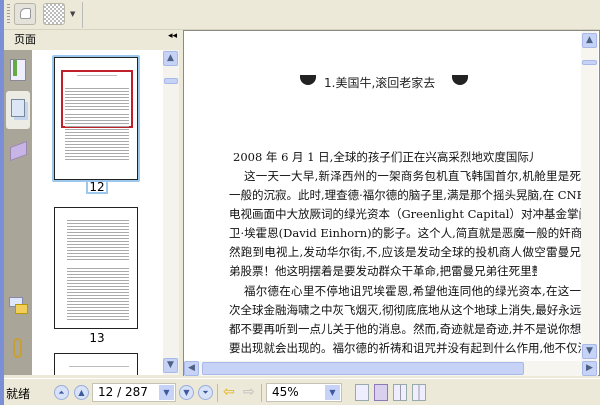  Describe the element at coordinates (383, 157) in the screenshot. I see `text-line: 2008 年 6 月 1 日,全球的孩子们正在兴高采烈地欢度国际儿童节。` at that location.